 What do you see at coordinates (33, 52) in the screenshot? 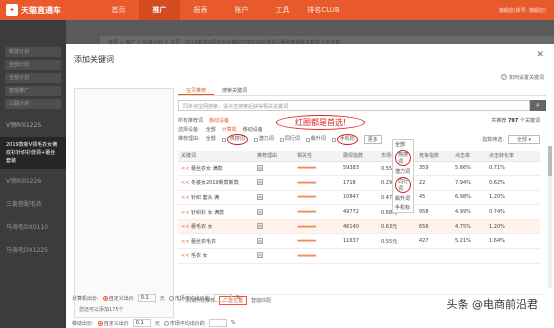
I see `sidebar-button-1: 新建计划` at bounding box center [33, 52].